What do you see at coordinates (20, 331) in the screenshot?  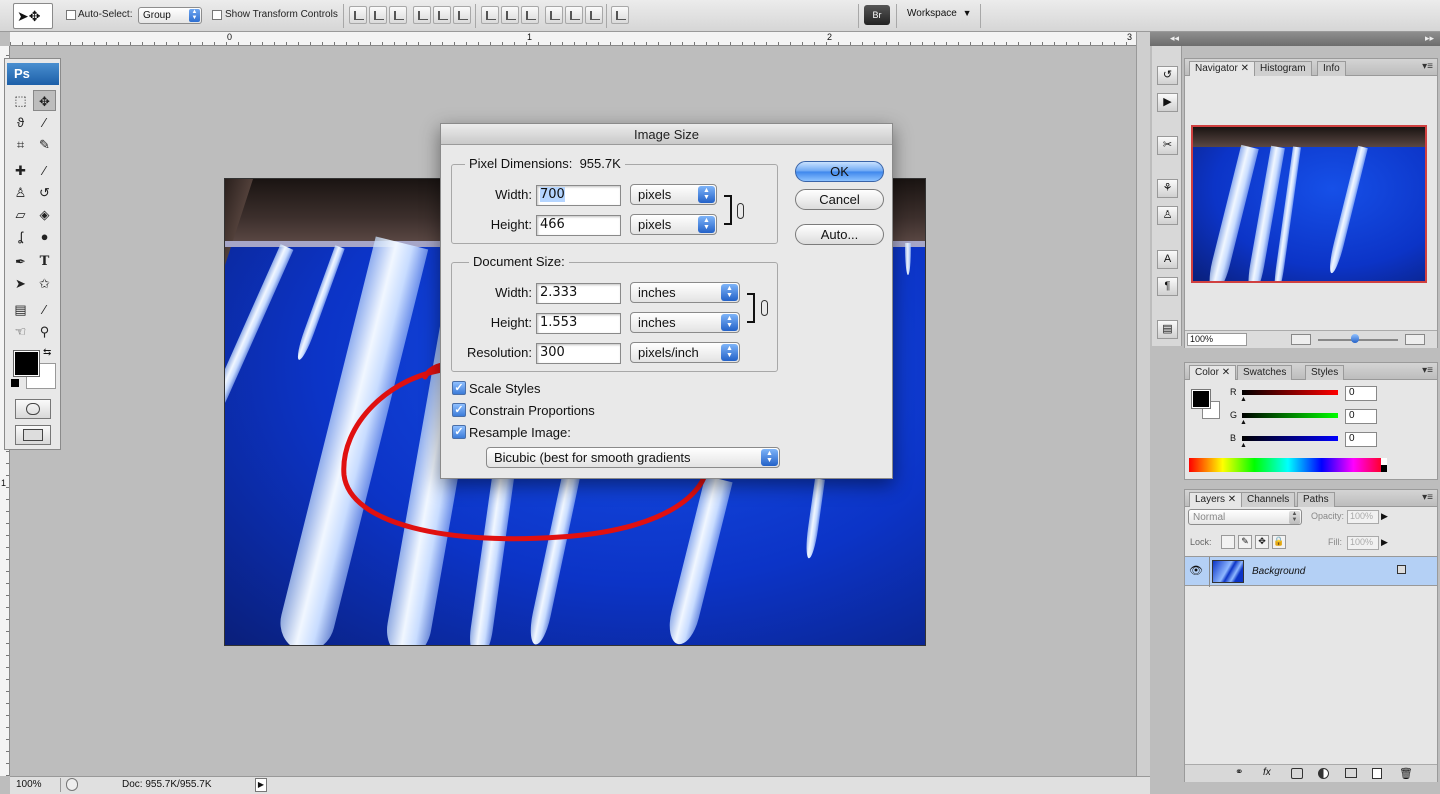 I see `hand-tool: ☜` at bounding box center [20, 331].